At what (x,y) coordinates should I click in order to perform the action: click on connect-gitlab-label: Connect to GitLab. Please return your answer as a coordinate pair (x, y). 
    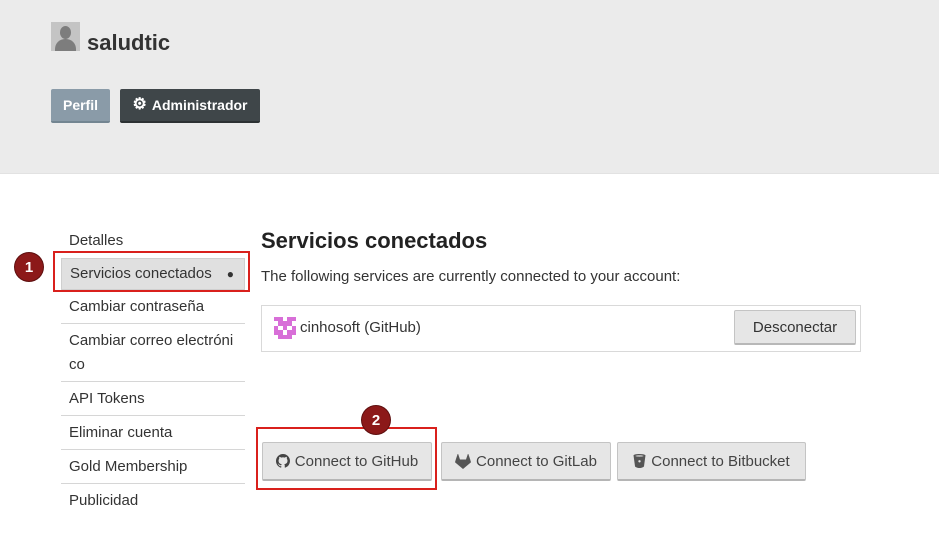
    Looking at the image, I should click on (536, 461).